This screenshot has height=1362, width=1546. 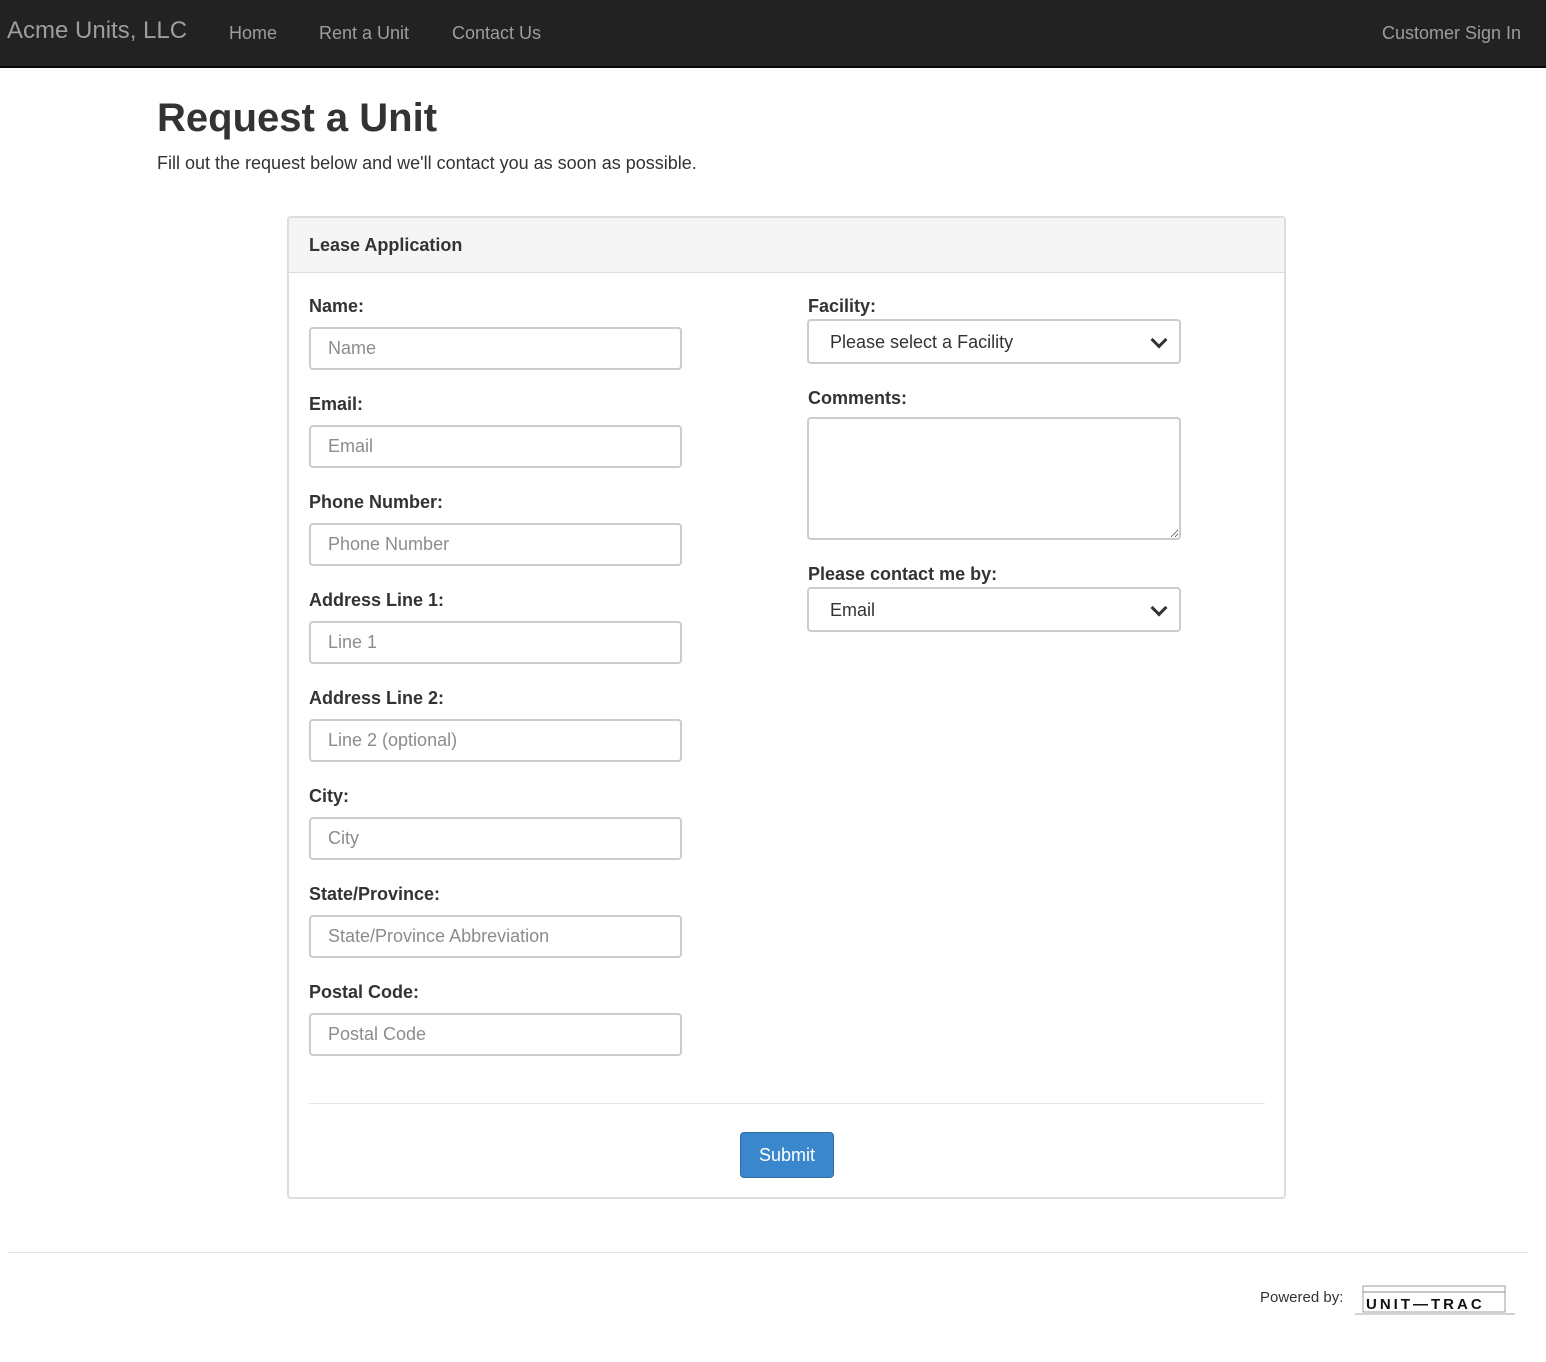 I want to click on address-line-2-label: Address Line 2:, so click(x=377, y=698).